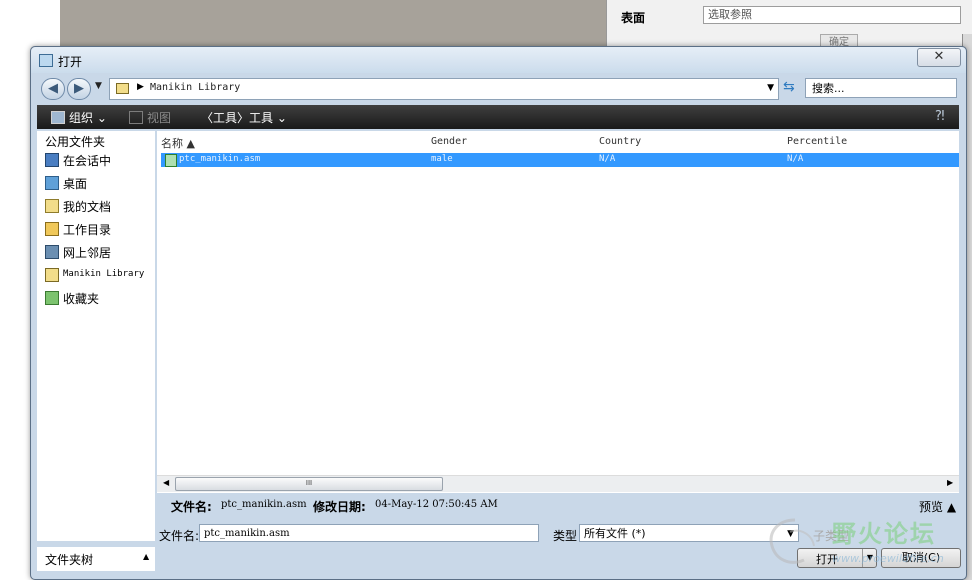 The height and width of the screenshot is (580, 972). Describe the element at coordinates (81, 299) in the screenshot. I see `nav-item-label: 收藏夹` at that location.